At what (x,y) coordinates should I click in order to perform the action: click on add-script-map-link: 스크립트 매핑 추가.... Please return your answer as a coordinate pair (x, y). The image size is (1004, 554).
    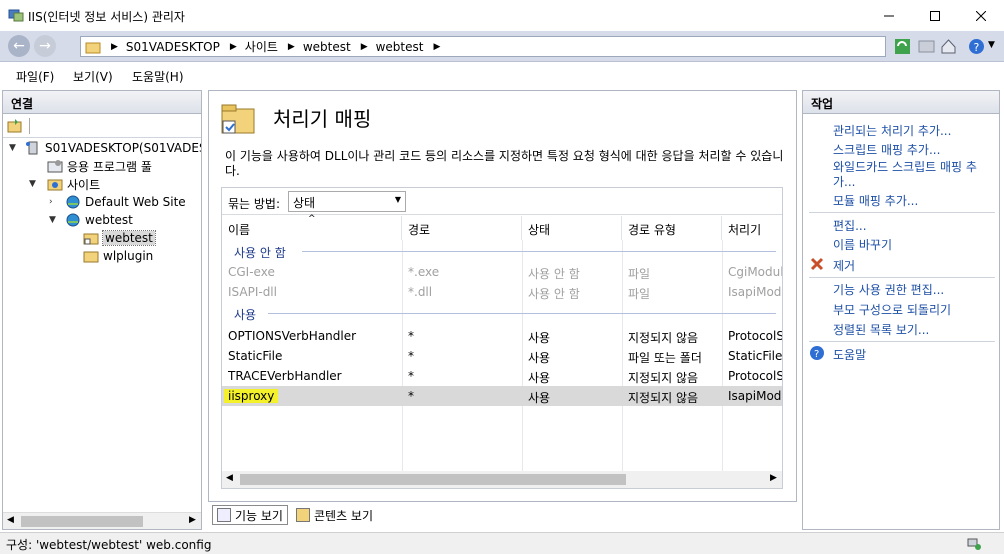
    Looking at the image, I should click on (886, 149).